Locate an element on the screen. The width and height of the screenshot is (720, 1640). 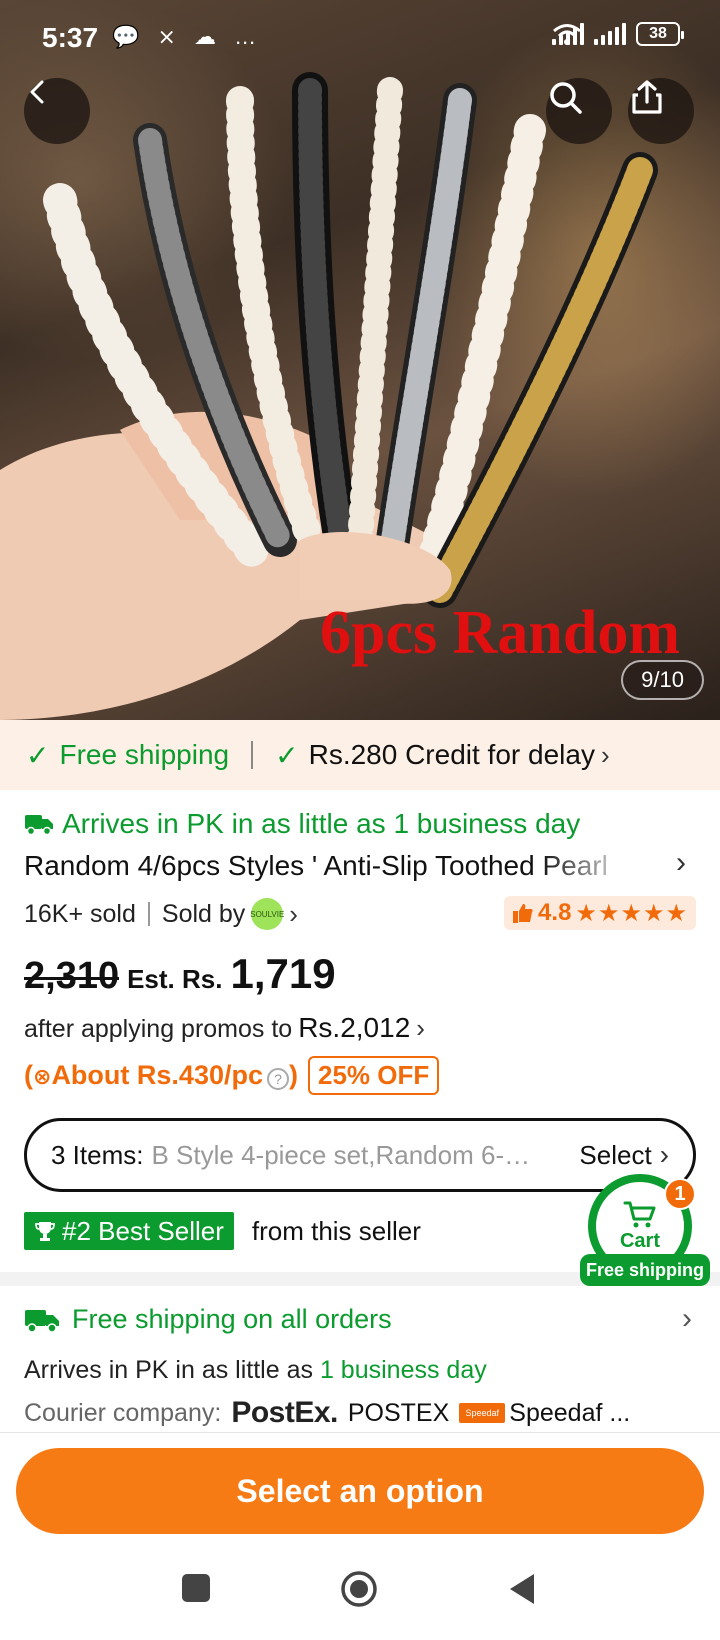
star-icons: ★★★★★ is located at coordinates (631, 913).